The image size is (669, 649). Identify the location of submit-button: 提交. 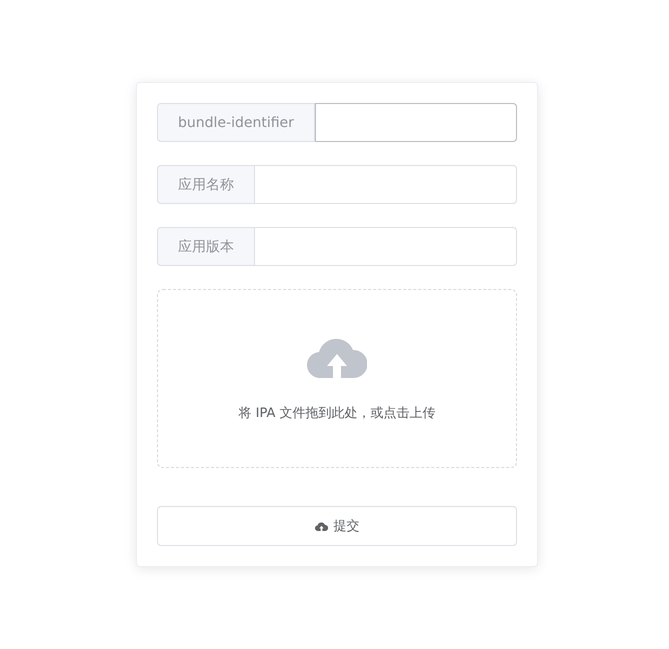
(337, 526).